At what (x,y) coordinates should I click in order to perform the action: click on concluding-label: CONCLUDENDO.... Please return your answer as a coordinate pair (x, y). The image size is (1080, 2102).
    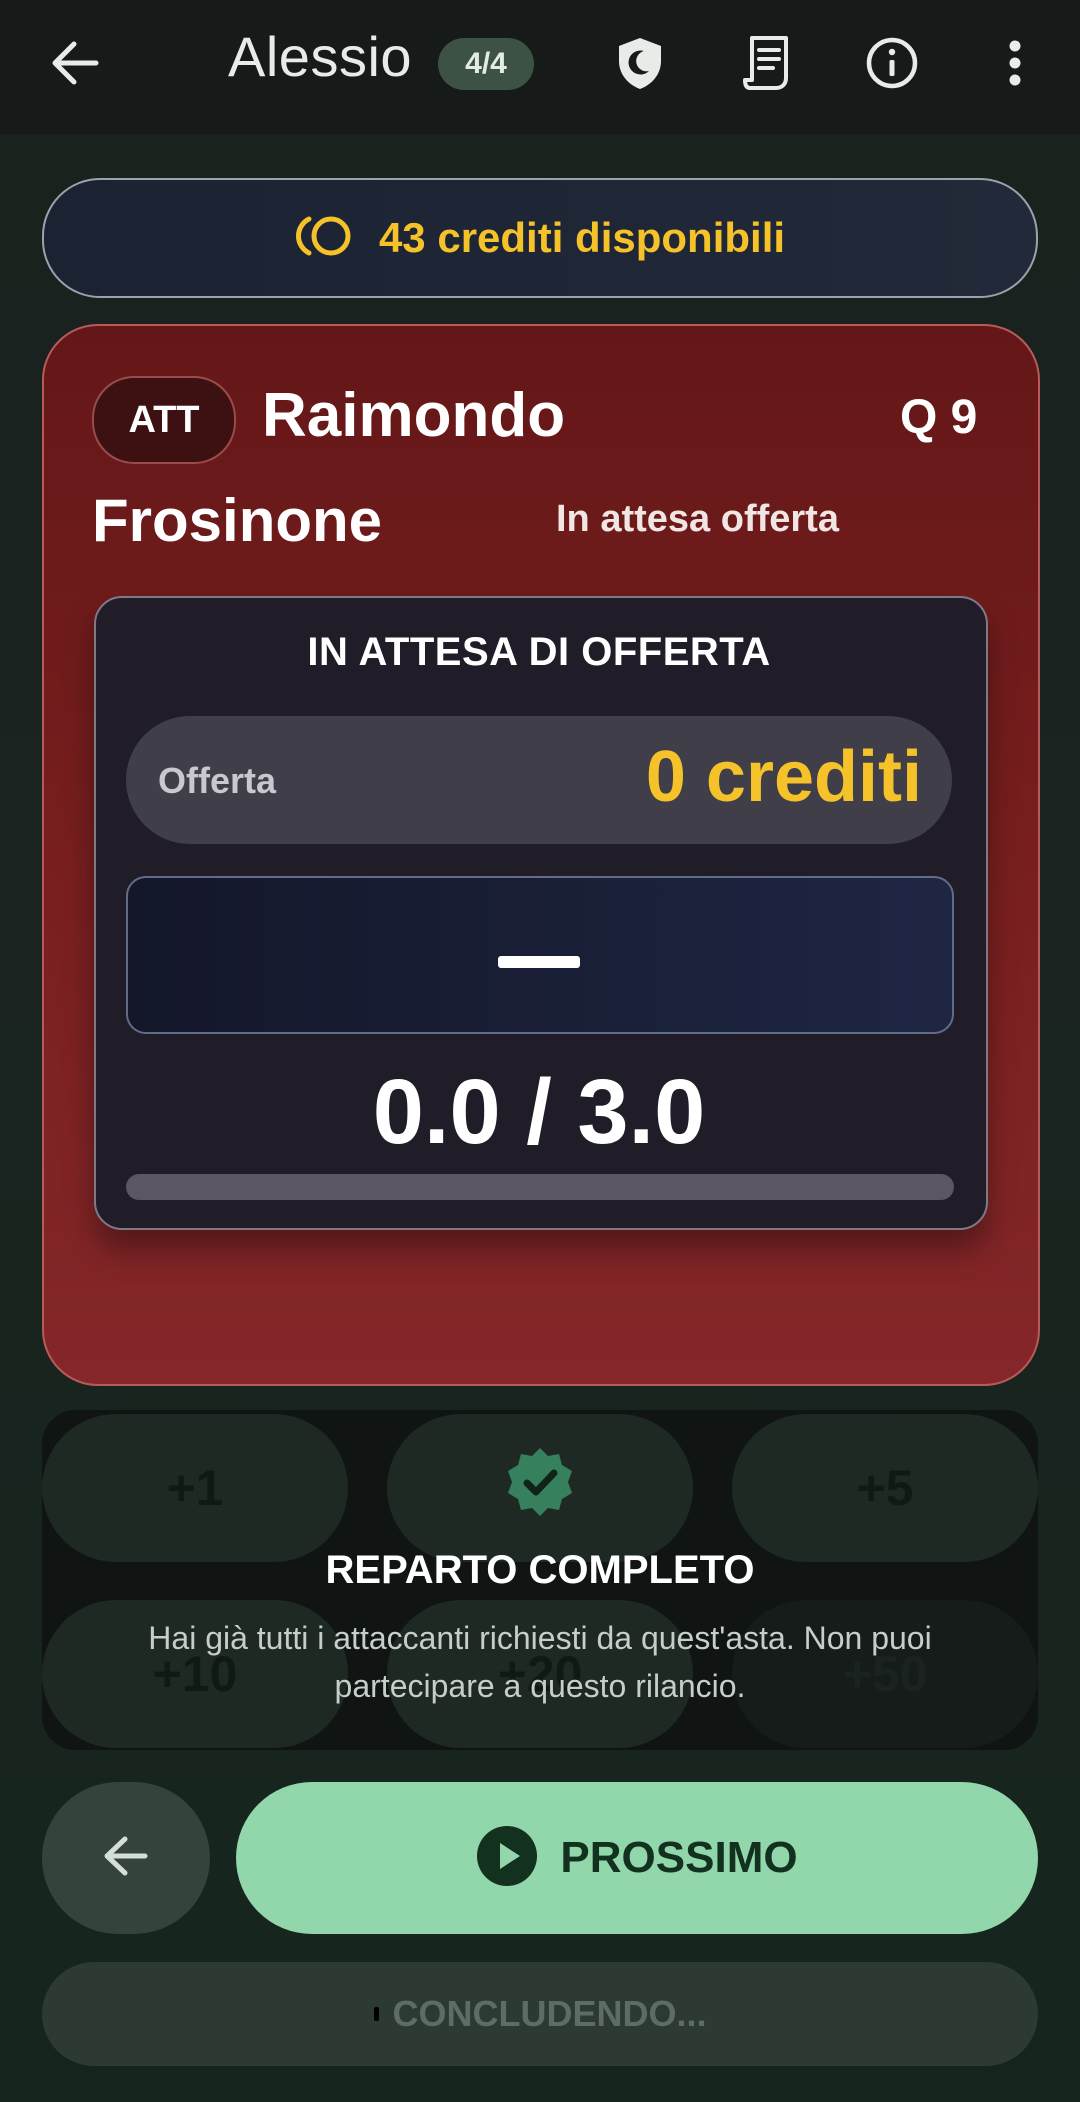
    Looking at the image, I should click on (549, 2013).